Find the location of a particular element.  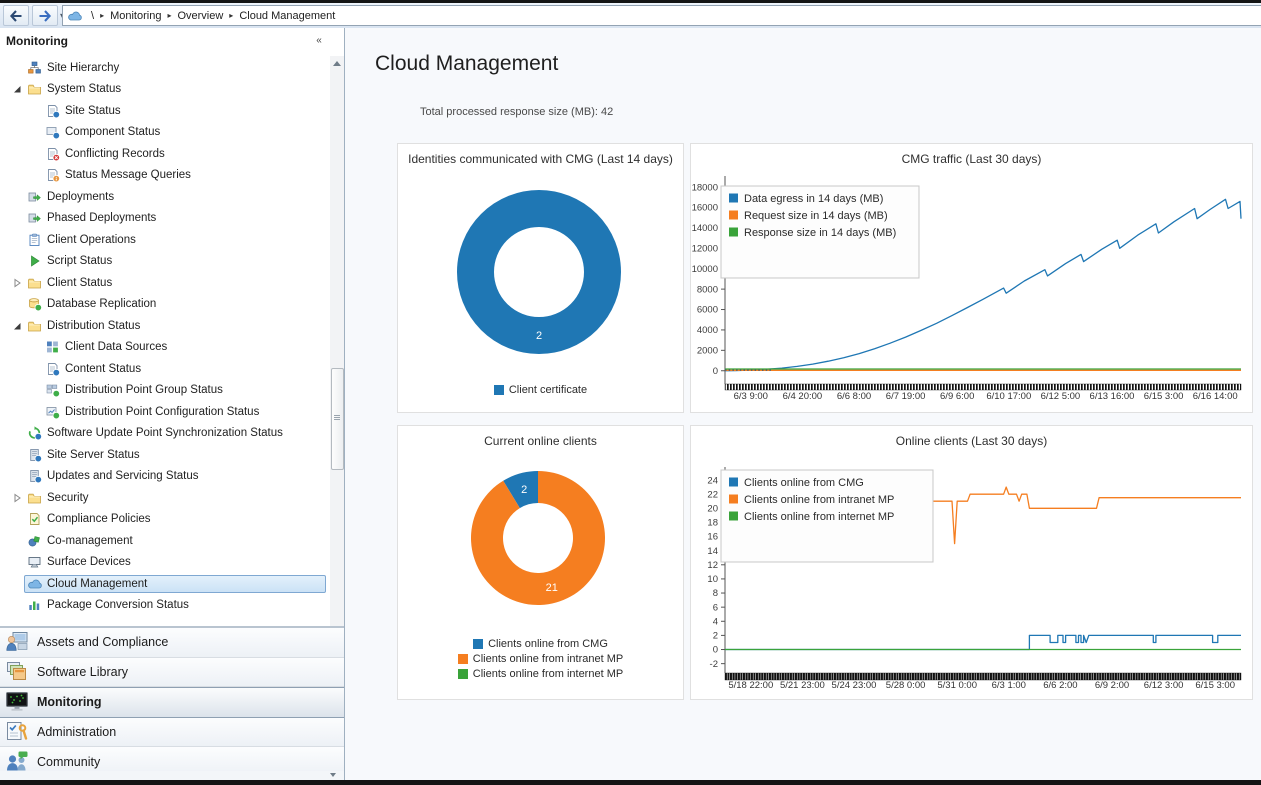

sidebar-item-script-status: Script Status is located at coordinates (170, 262).